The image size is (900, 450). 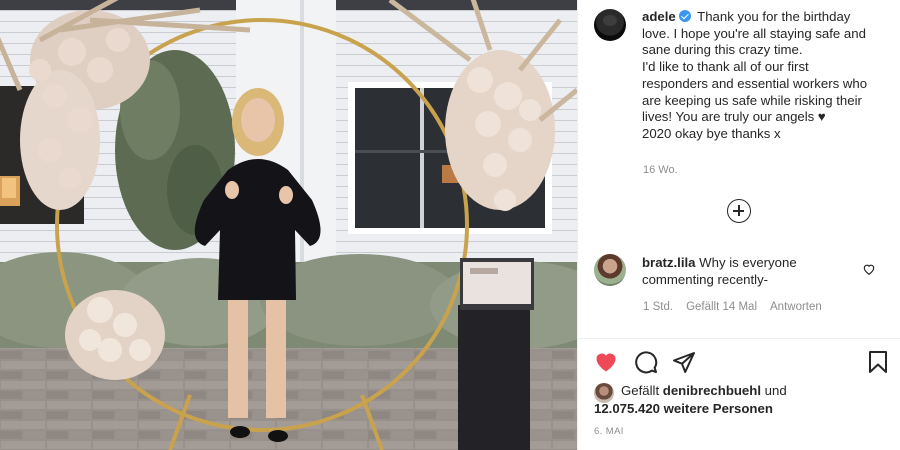 What do you see at coordinates (725, 67) in the screenshot?
I see `caption-line: I'd like to thank all of our first` at bounding box center [725, 67].